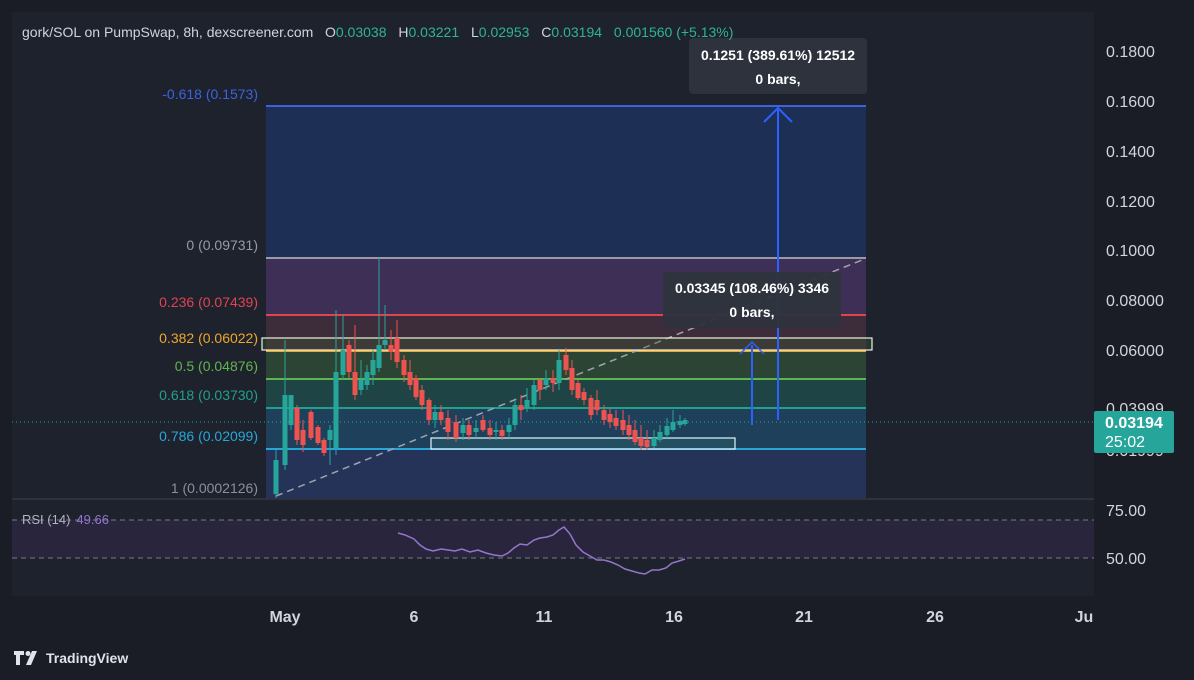 The image size is (1194, 680). I want to click on price-tick: 0.1200, so click(1130, 202).